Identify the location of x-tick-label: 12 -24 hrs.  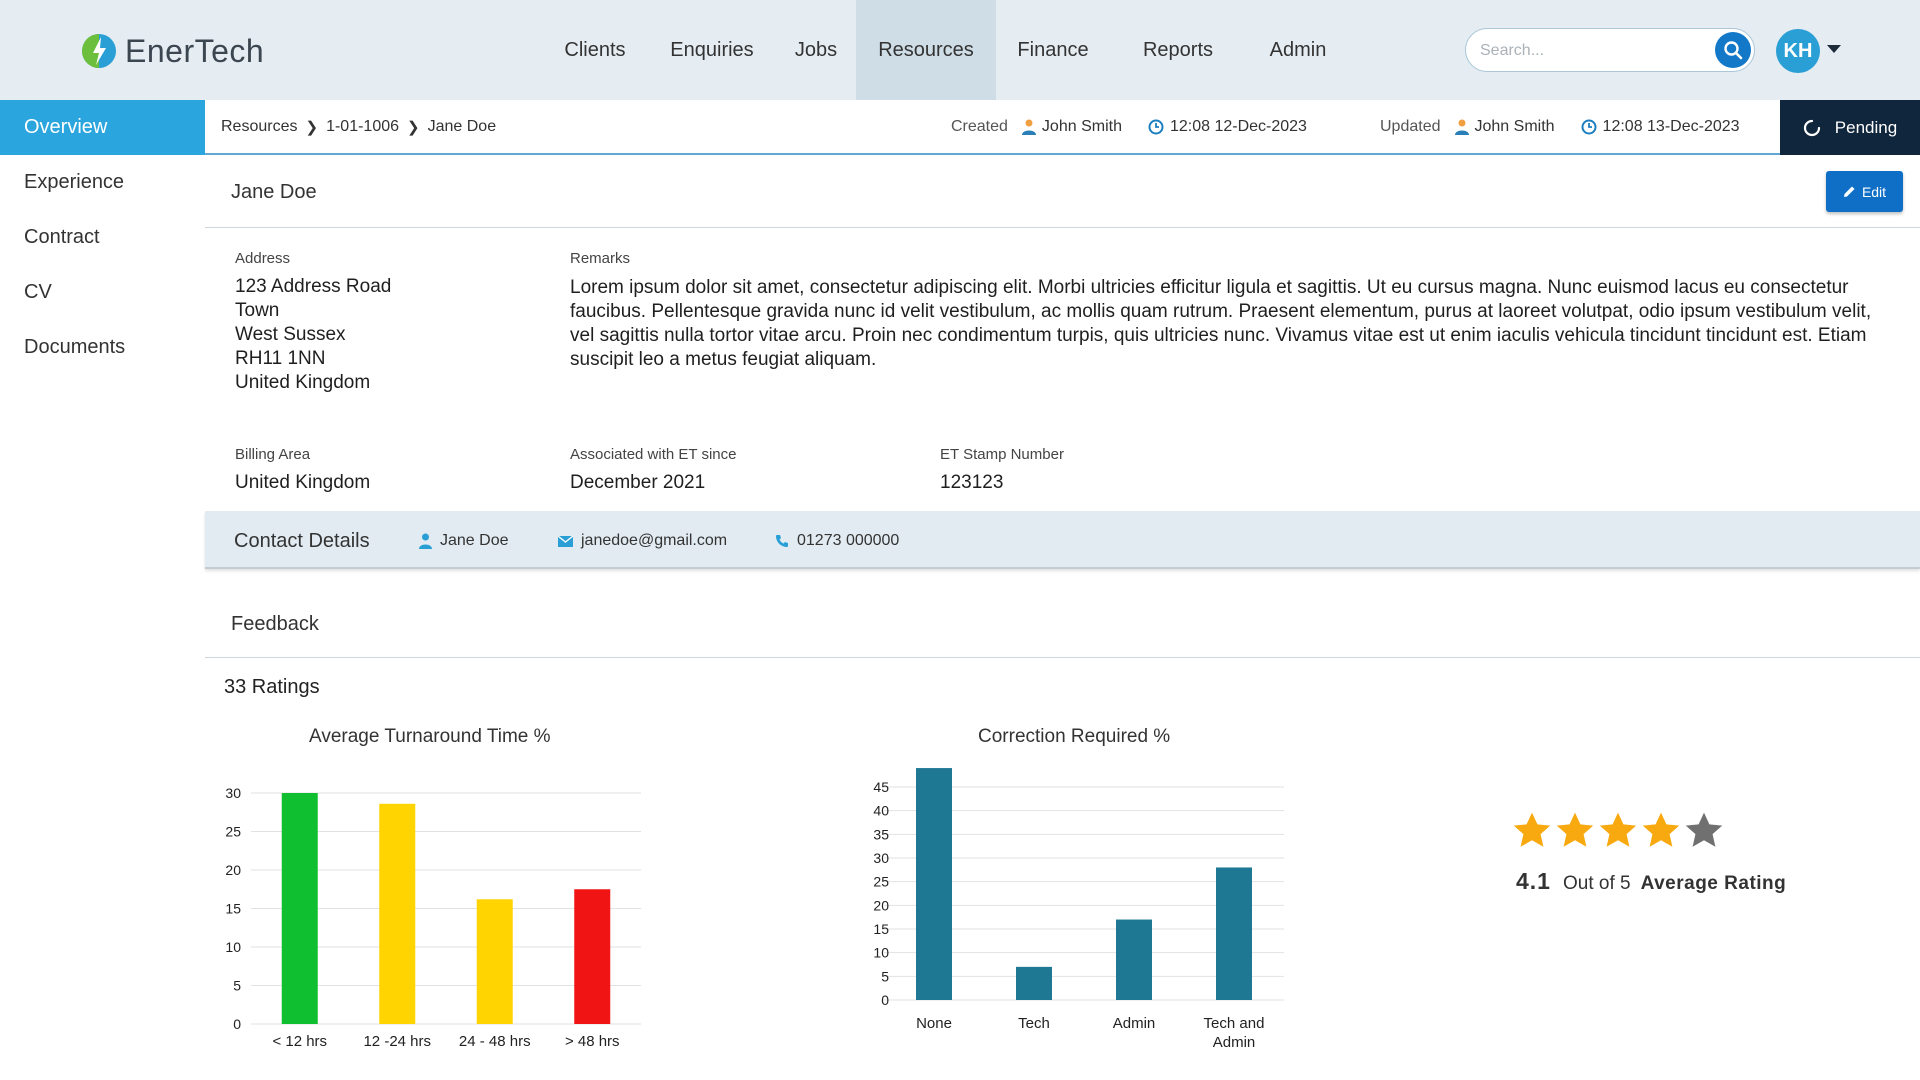
(397, 1041).